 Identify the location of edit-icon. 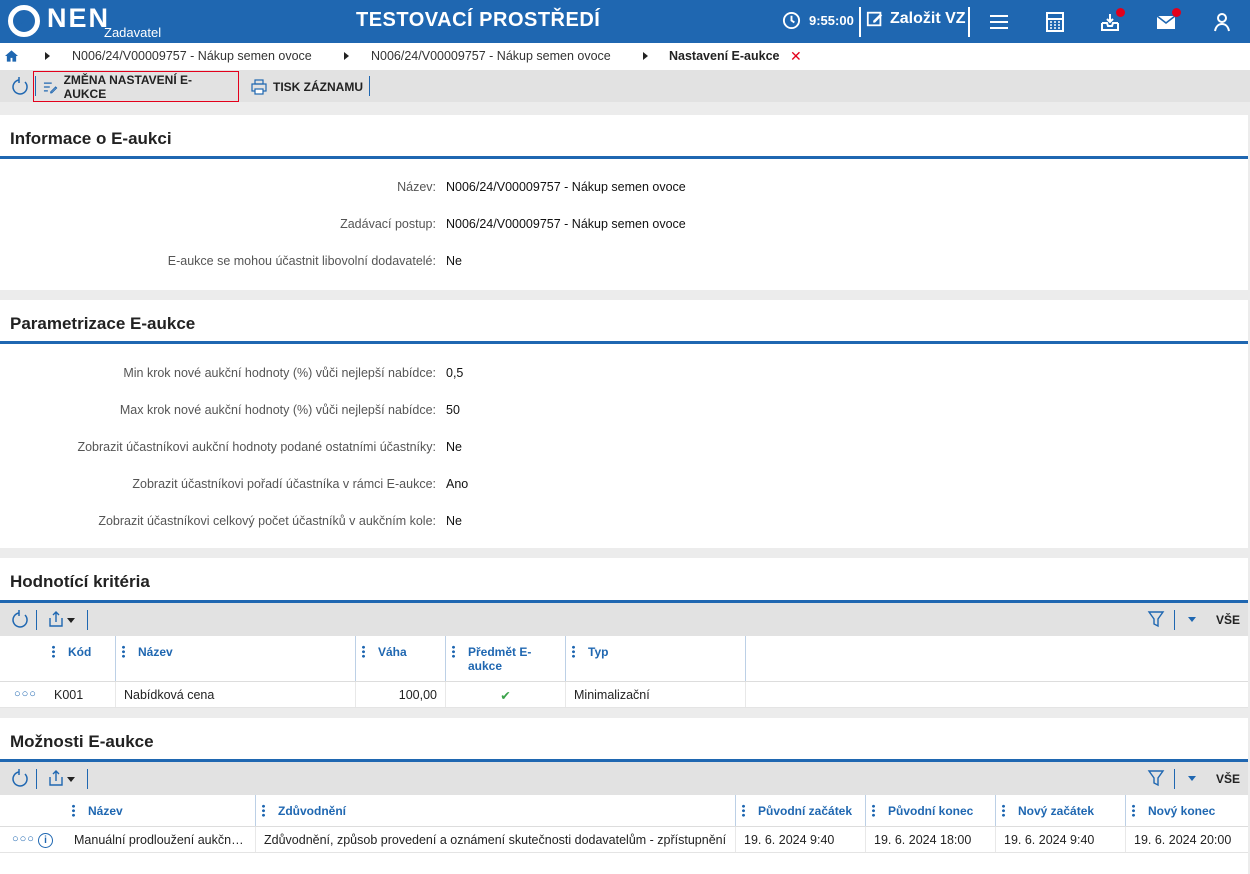
(874, 19).